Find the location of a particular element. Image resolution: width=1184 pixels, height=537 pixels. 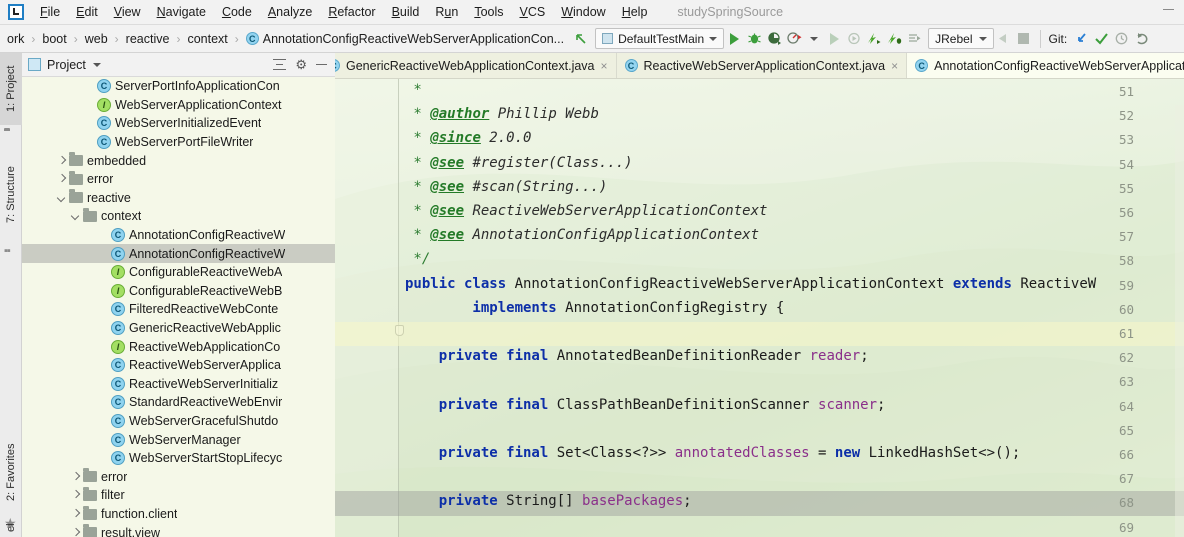

tree-item: C WebServerPortFileWriter is located at coordinates (178, 142).